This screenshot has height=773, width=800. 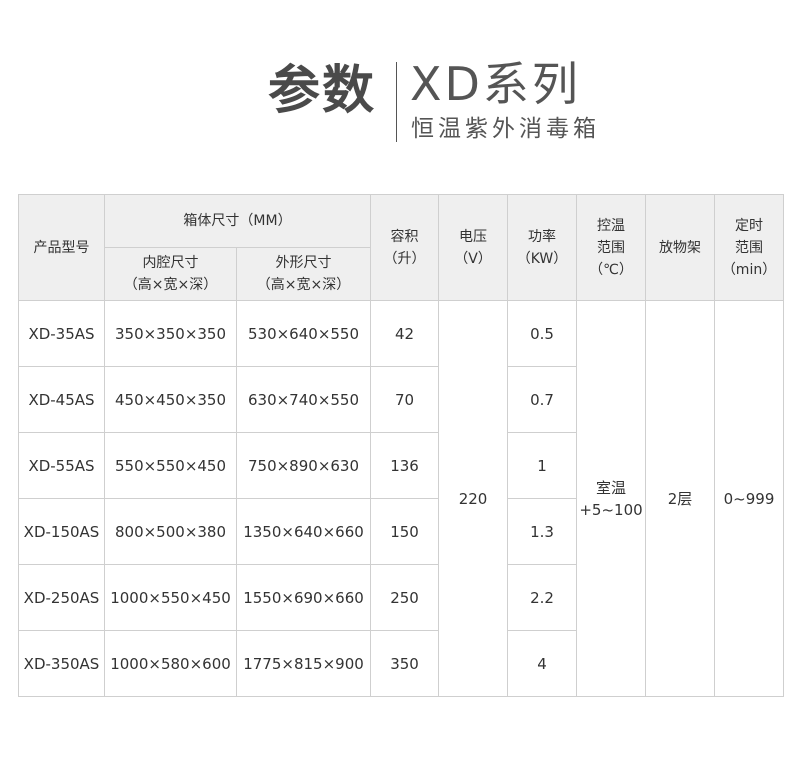 What do you see at coordinates (749, 498) in the screenshot?
I see `cell-timer: 0~999` at bounding box center [749, 498].